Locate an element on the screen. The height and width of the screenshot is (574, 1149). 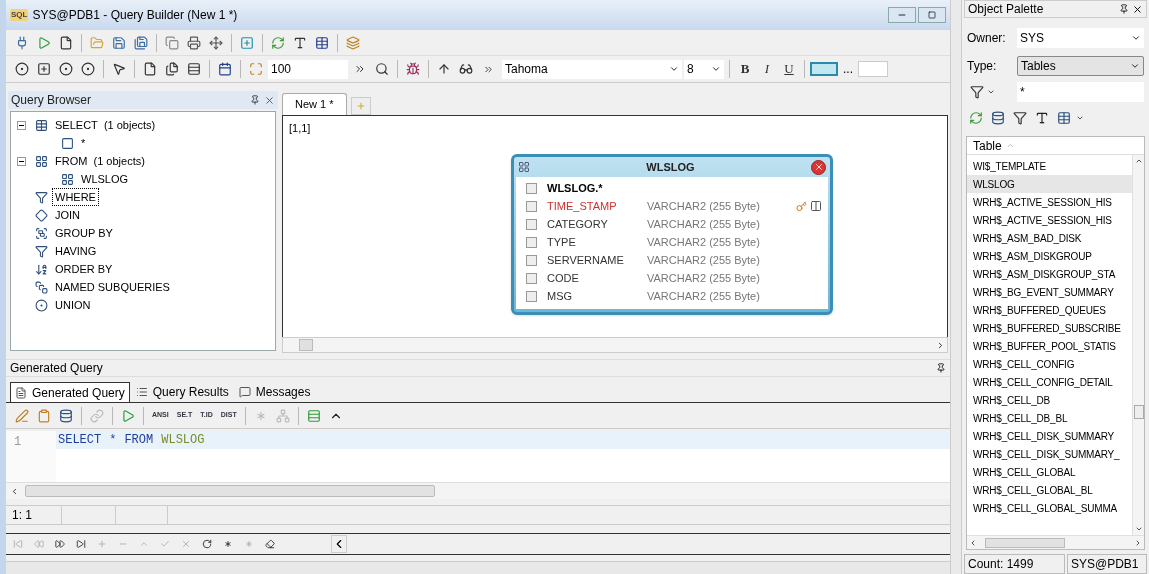
table-list-item: WRH$_CELL_DB is located at coordinates (1049, 400).